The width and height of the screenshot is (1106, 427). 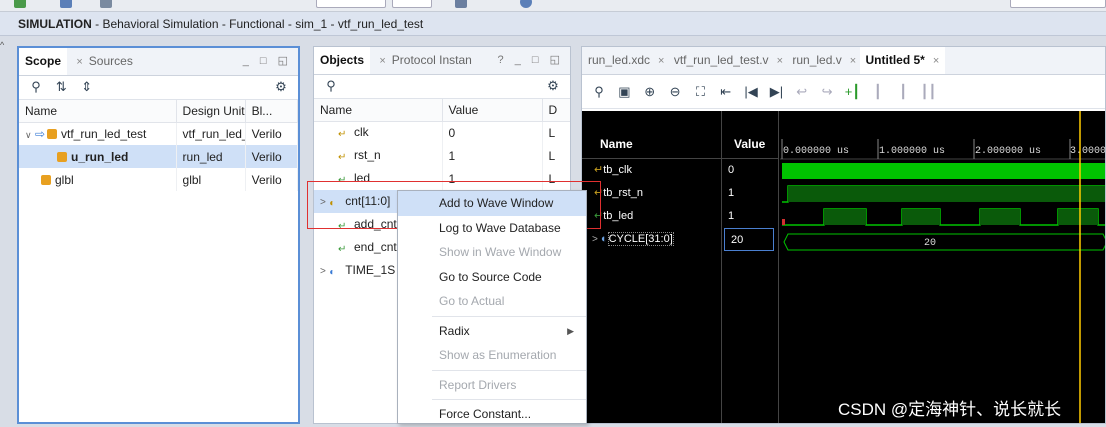 What do you see at coordinates (492, 301) in the screenshot?
I see `menu-go-to-actual: Go to Actual` at bounding box center [492, 301].